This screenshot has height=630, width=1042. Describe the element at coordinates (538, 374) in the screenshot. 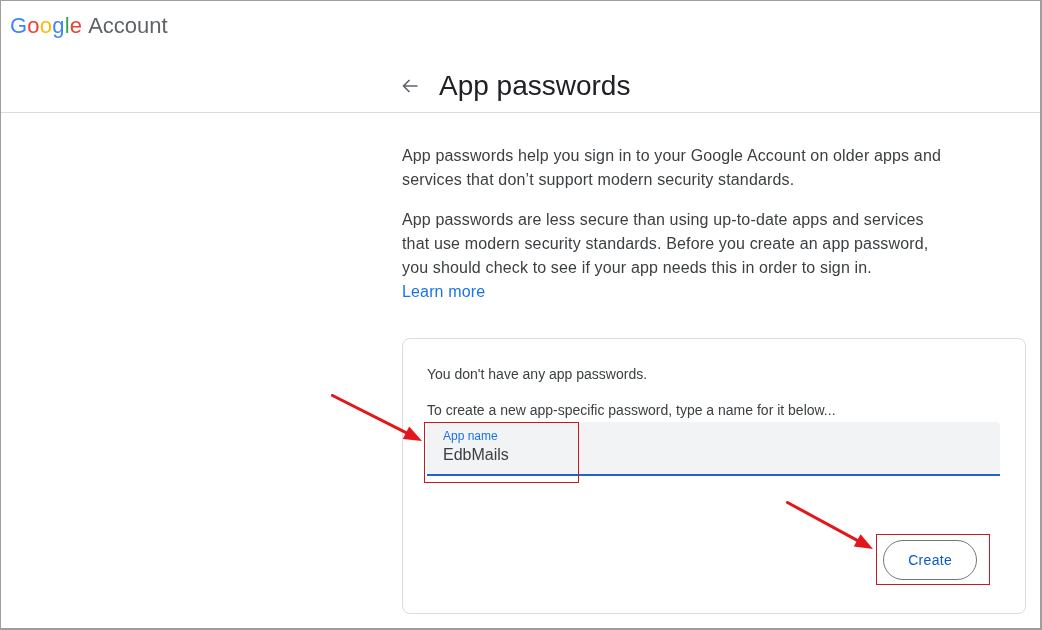

I see `card-message: You don't have any app passwords.` at that location.